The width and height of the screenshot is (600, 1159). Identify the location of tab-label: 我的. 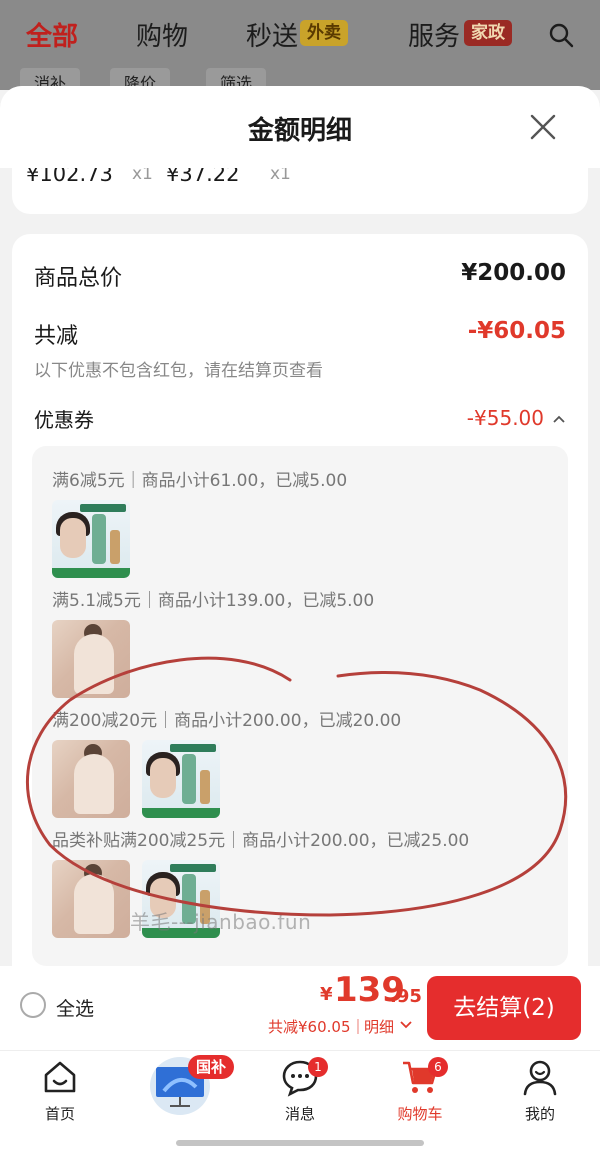
(539, 1114).